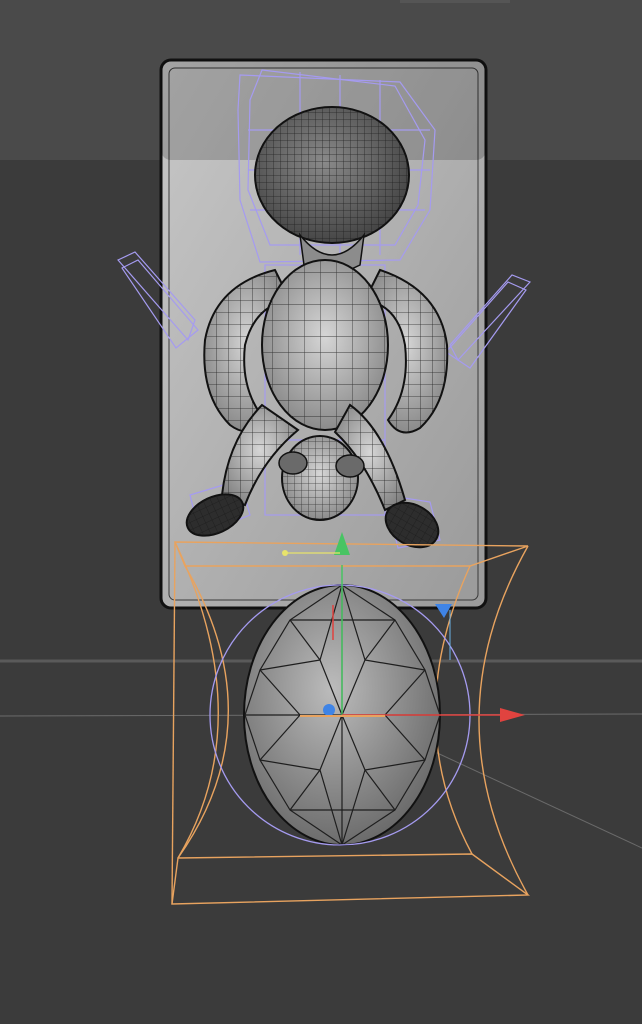  Describe the element at coordinates (329, 710) in the screenshot. I see `gizmo-z-handle` at that location.